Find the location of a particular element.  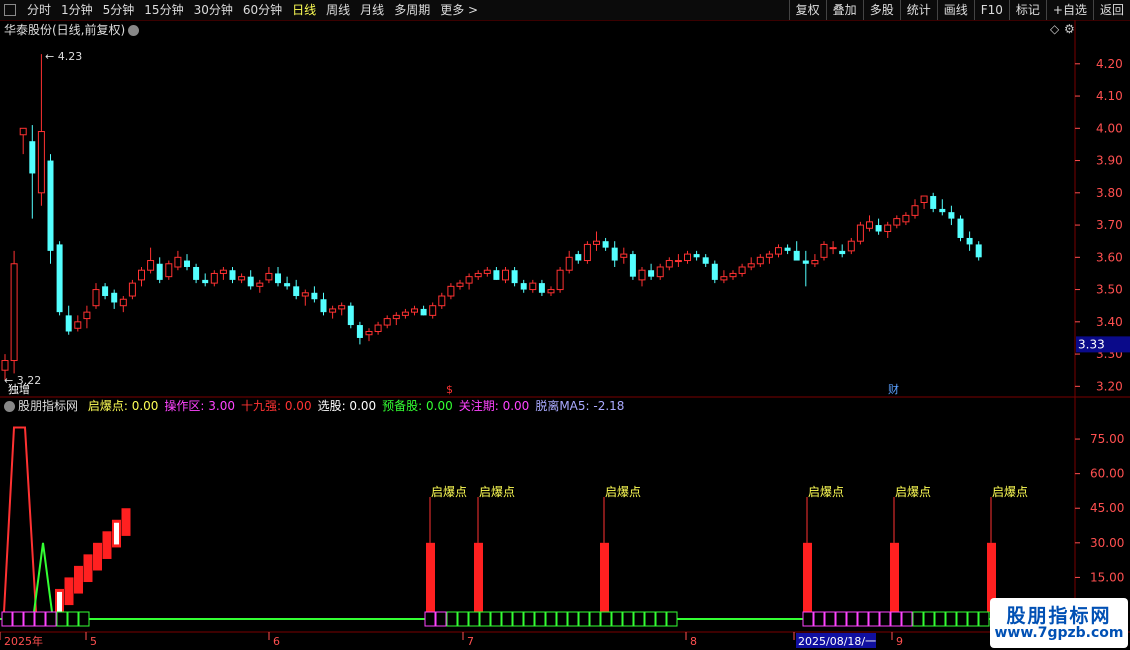

watermark-url: www.7gpzb.com is located at coordinates (1059, 633).